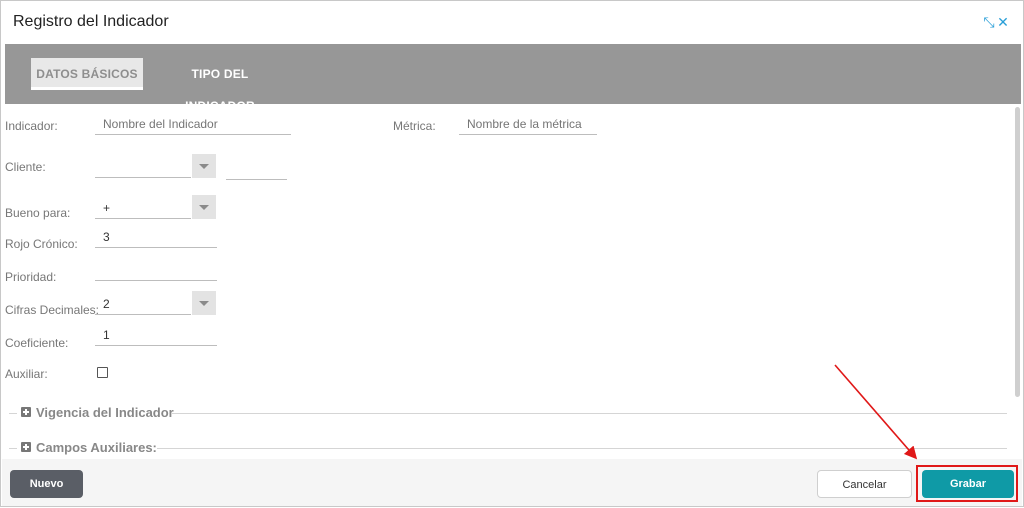 The height and width of the screenshot is (508, 1024). Describe the element at coordinates (41, 244) in the screenshot. I see `rojo-cronico-label: Rojo Crónico:` at that location.